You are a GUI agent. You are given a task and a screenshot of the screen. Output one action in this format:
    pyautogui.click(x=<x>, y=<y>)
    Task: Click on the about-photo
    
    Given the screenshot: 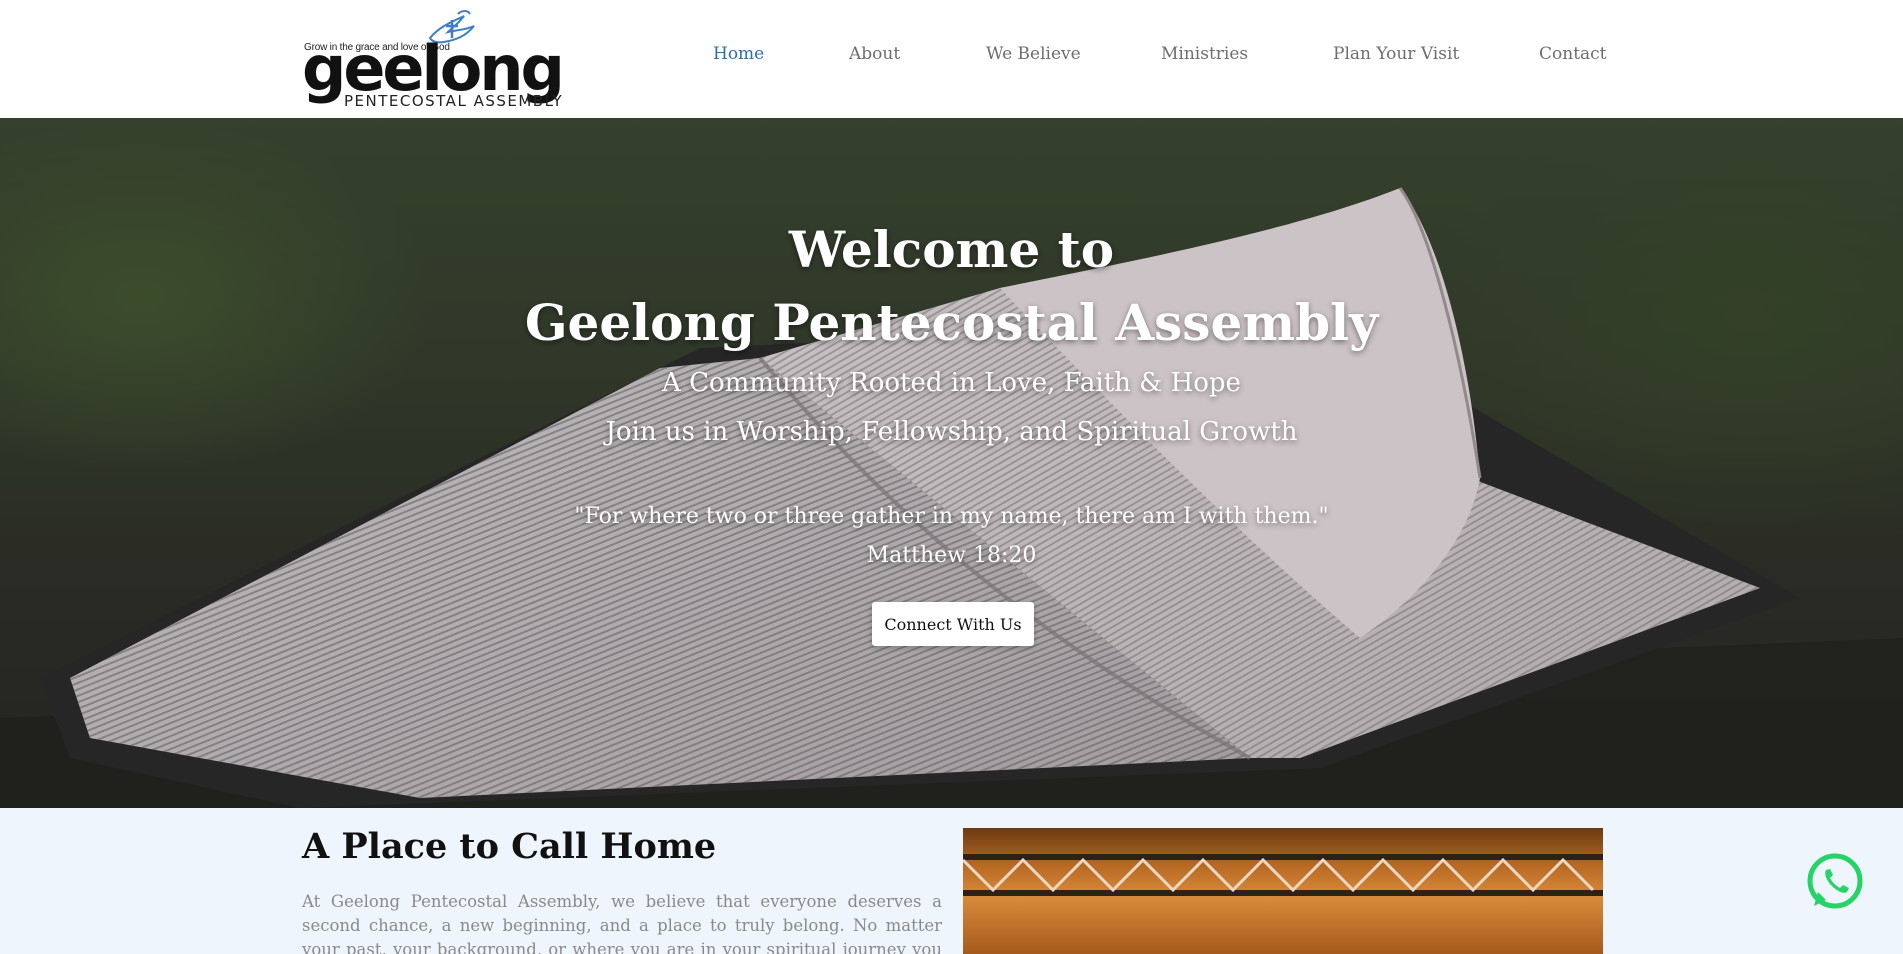 What is the action you would take?
    pyautogui.click(x=1283, y=891)
    